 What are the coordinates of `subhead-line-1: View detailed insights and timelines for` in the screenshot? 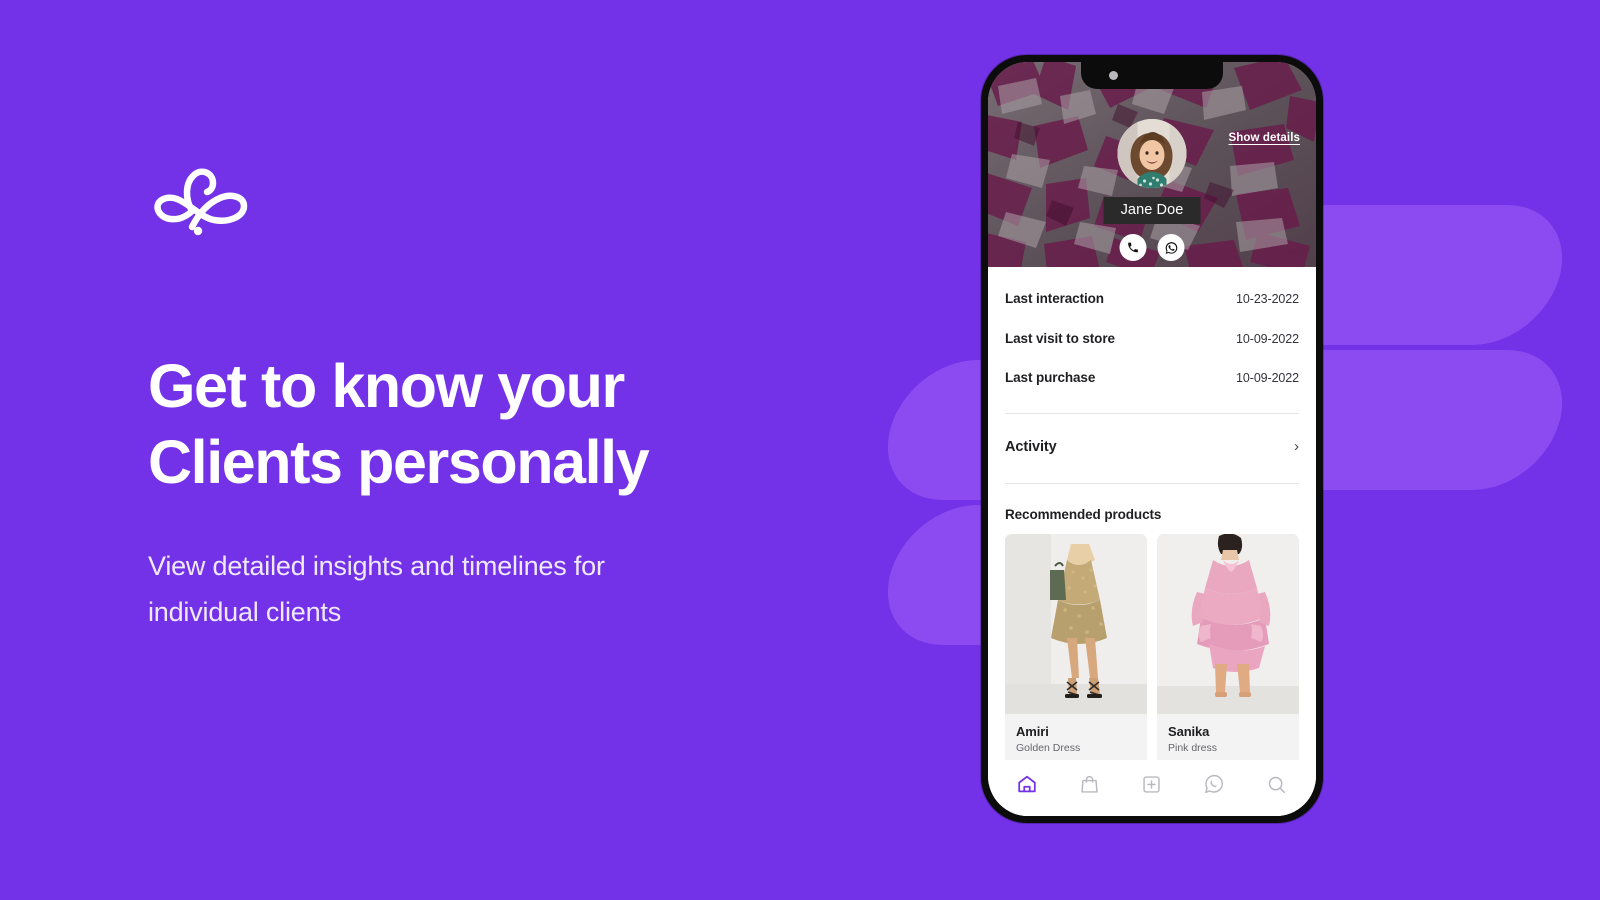 It's located at (376, 566).